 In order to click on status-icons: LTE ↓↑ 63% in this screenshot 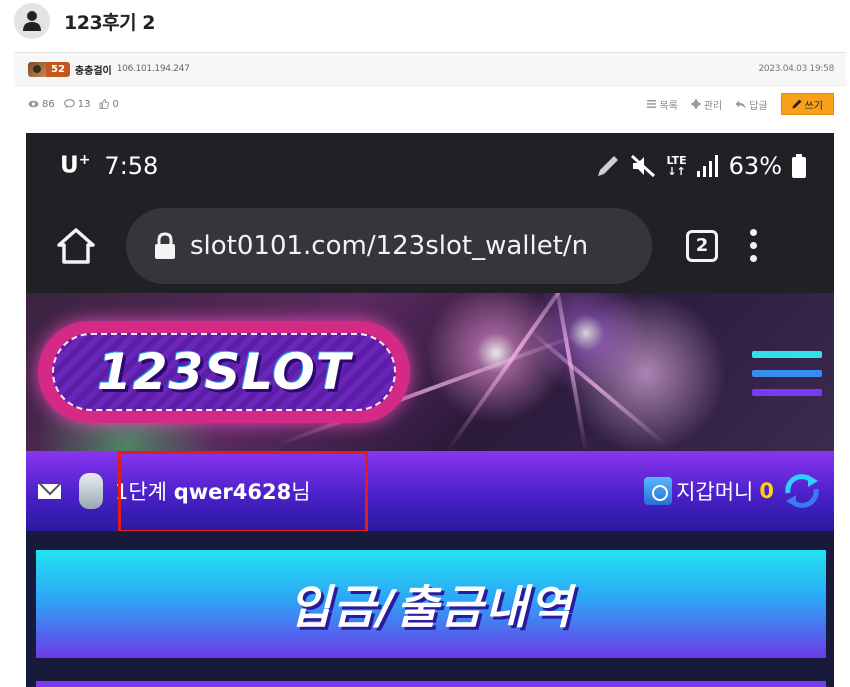, I will do `click(701, 166)`.